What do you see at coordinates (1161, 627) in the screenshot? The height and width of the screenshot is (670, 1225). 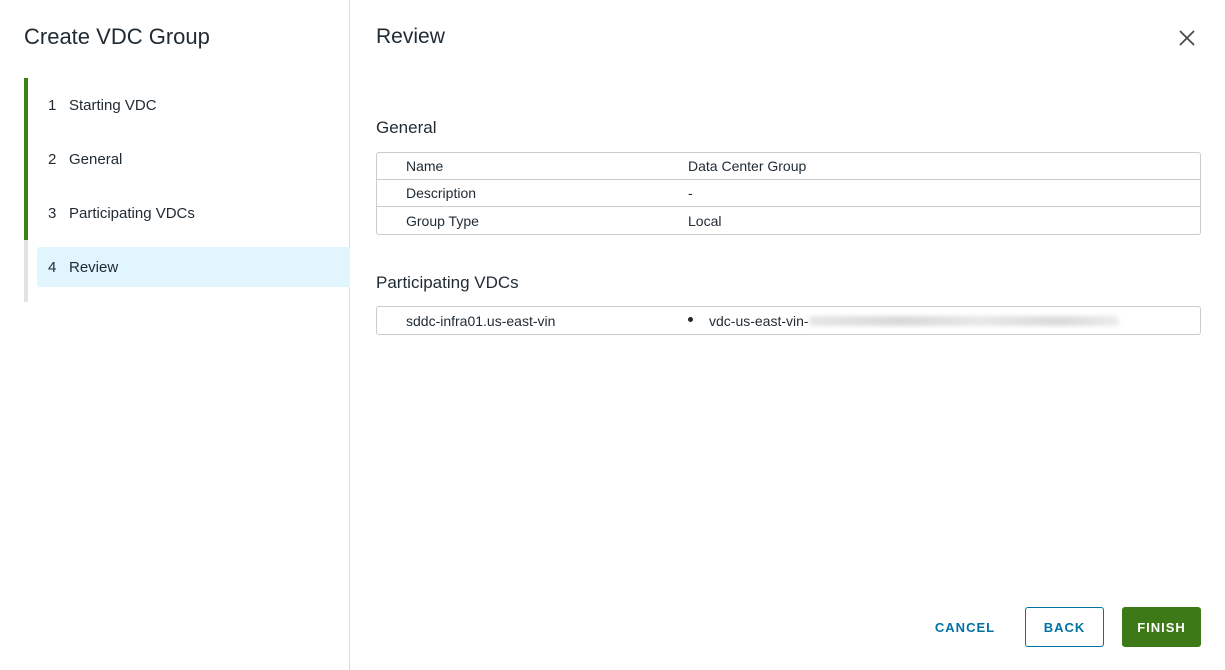 I see `finish-button: FINISH` at bounding box center [1161, 627].